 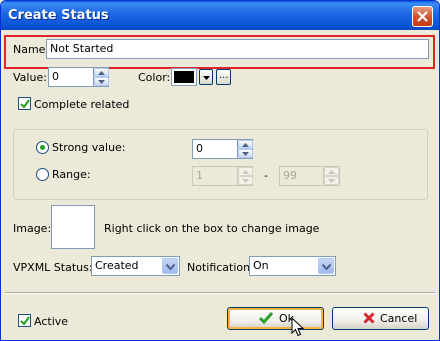 I want to click on complete-related-checkbox, so click(x=24, y=103).